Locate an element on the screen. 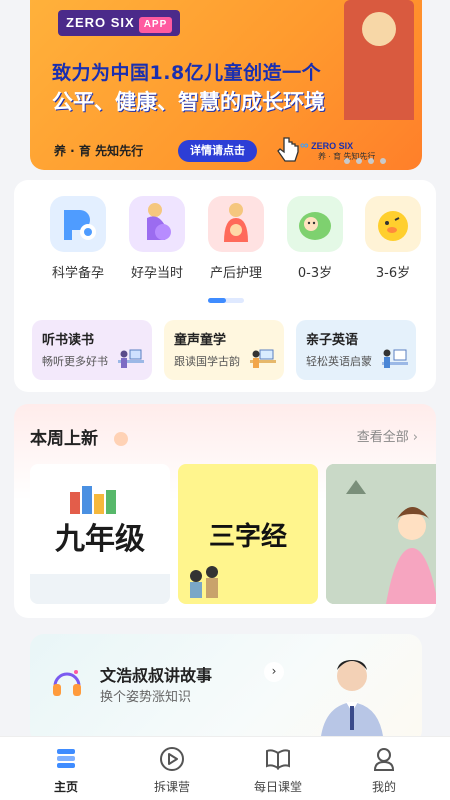 Image resolution: width=450 pixels, height=800 pixels. banner-pagination is located at coordinates (365, 161).